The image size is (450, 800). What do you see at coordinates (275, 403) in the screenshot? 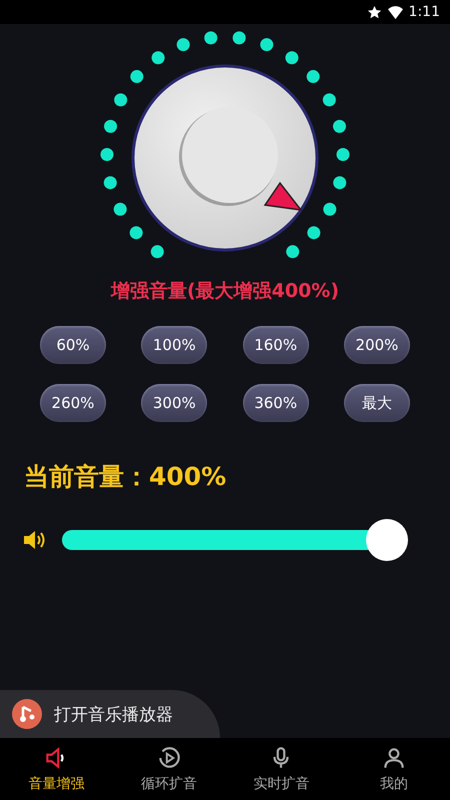
I see `preset-button: 360%` at bounding box center [275, 403].